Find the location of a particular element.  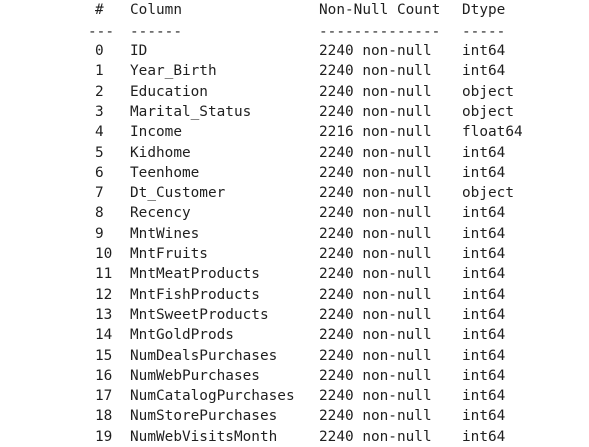

row-index: 19 is located at coordinates (104, 436).